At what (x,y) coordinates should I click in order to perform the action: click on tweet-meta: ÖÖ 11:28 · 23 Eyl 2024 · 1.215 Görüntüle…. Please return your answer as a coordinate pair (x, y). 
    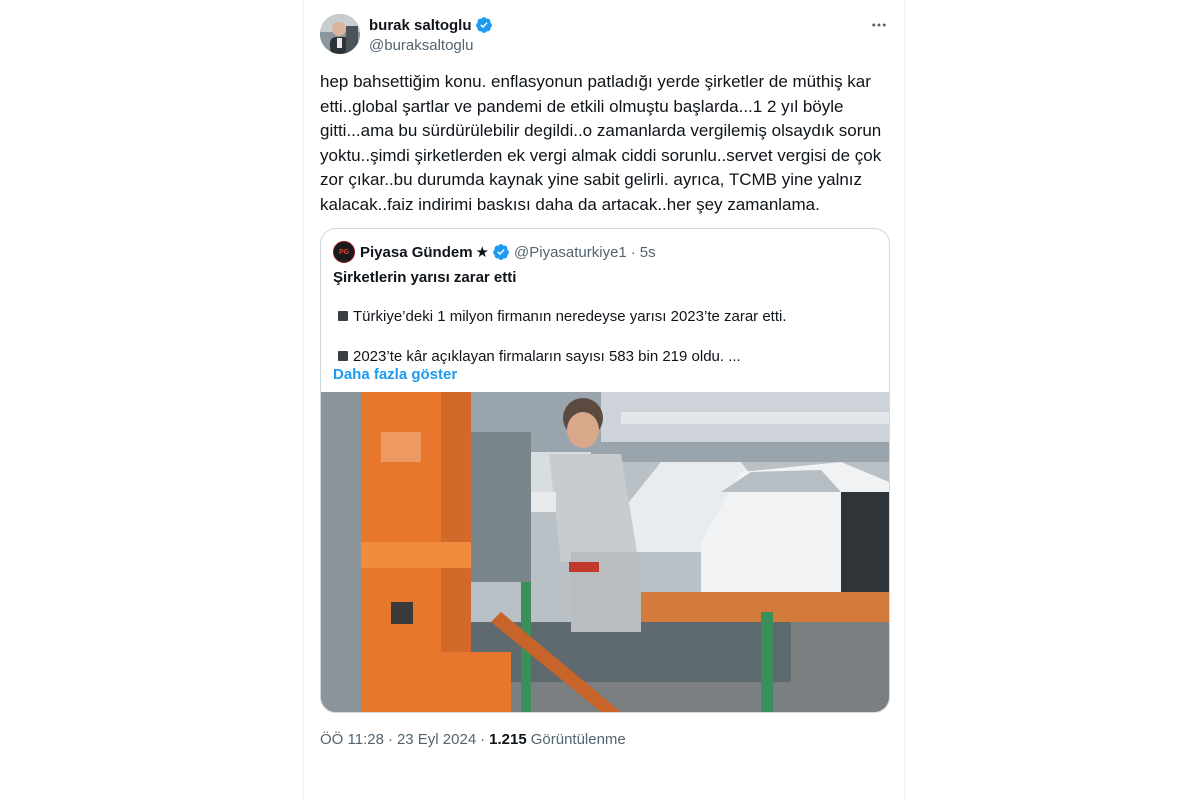
    Looking at the image, I should click on (605, 739).